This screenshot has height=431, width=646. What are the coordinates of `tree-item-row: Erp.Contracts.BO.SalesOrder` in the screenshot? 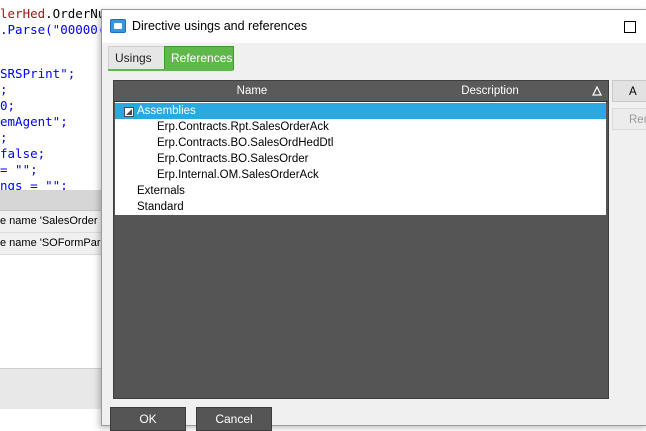 It's located at (360, 159).